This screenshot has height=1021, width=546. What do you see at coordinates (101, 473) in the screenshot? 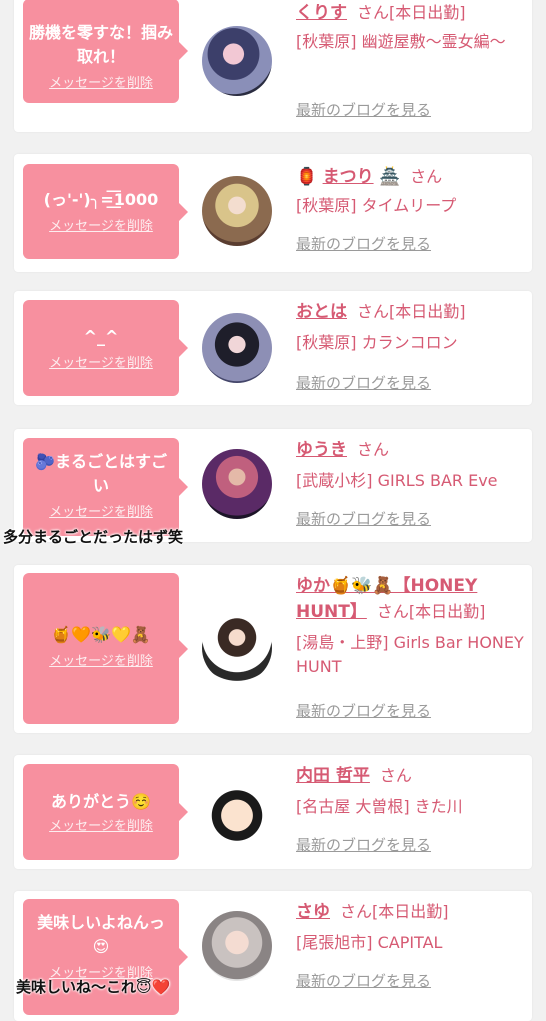
I see `message-text: 🫐まるごとはすごい` at bounding box center [101, 473].